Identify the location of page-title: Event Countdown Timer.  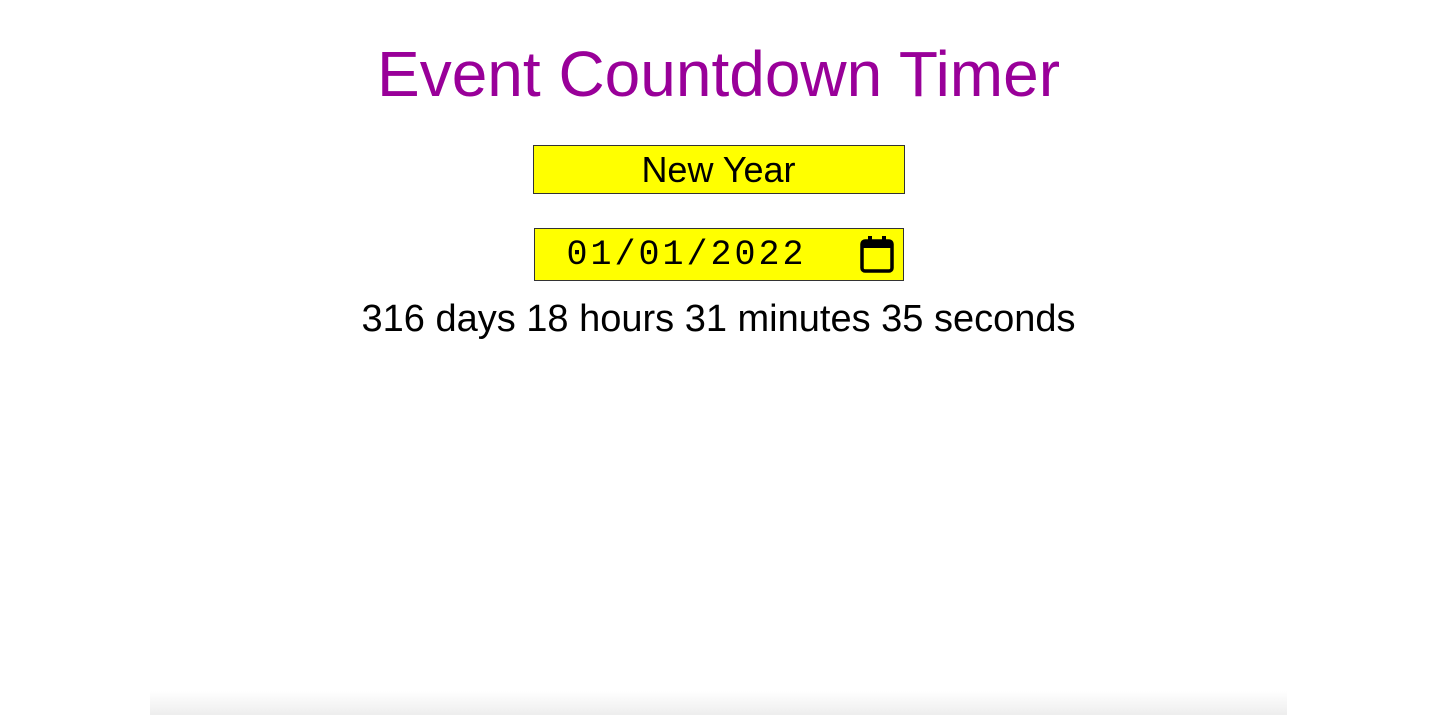
(718, 74).